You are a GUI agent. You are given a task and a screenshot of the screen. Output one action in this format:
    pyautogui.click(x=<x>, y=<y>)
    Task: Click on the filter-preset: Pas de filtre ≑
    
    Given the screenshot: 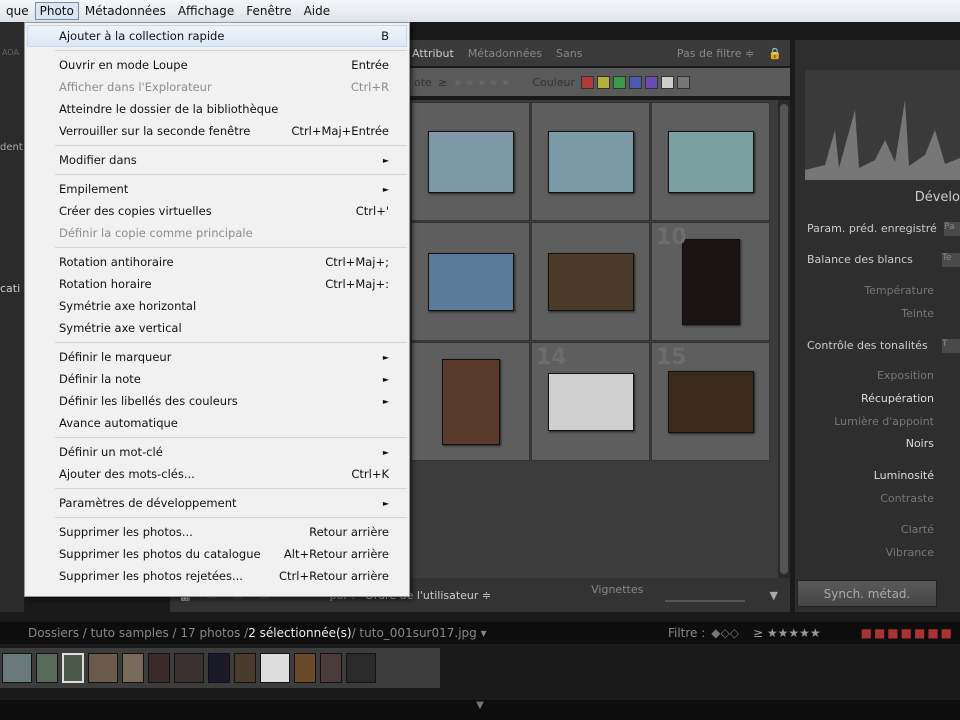 What is the action you would take?
    pyautogui.click(x=715, y=53)
    